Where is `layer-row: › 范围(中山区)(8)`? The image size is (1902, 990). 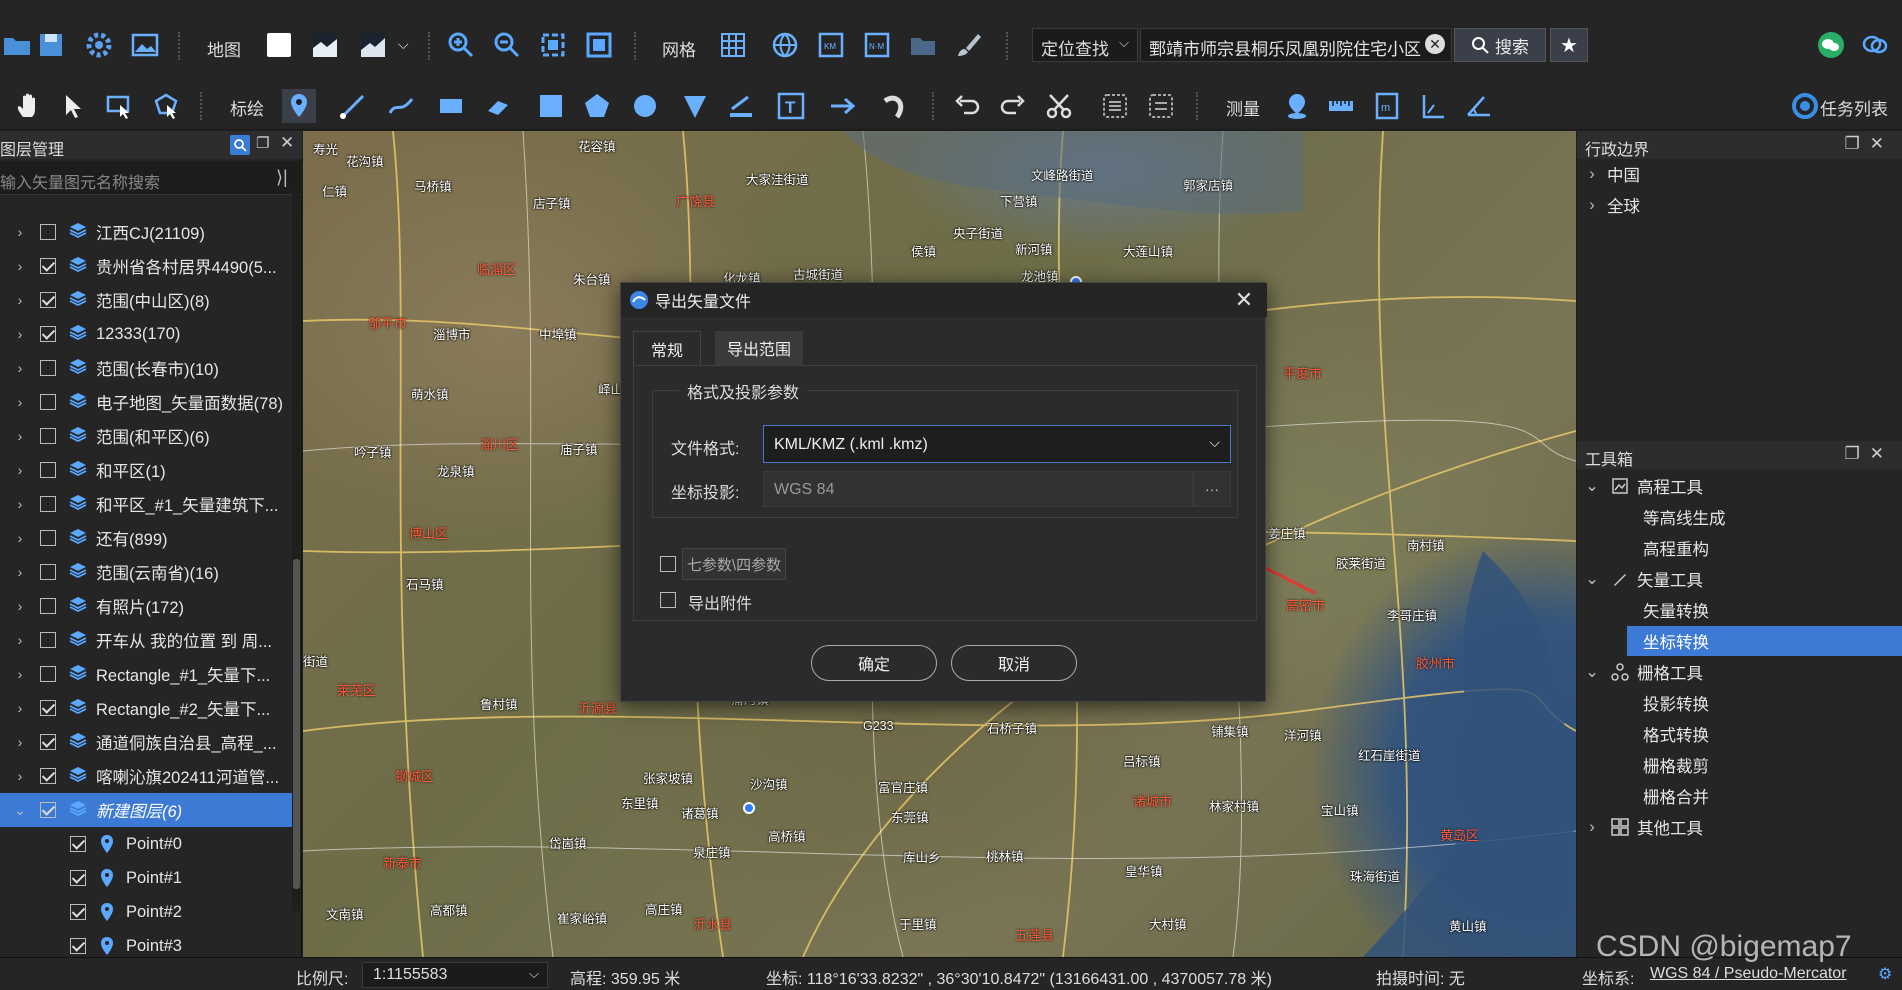 layer-row: › 范围(中山区)(8) is located at coordinates (146, 300).